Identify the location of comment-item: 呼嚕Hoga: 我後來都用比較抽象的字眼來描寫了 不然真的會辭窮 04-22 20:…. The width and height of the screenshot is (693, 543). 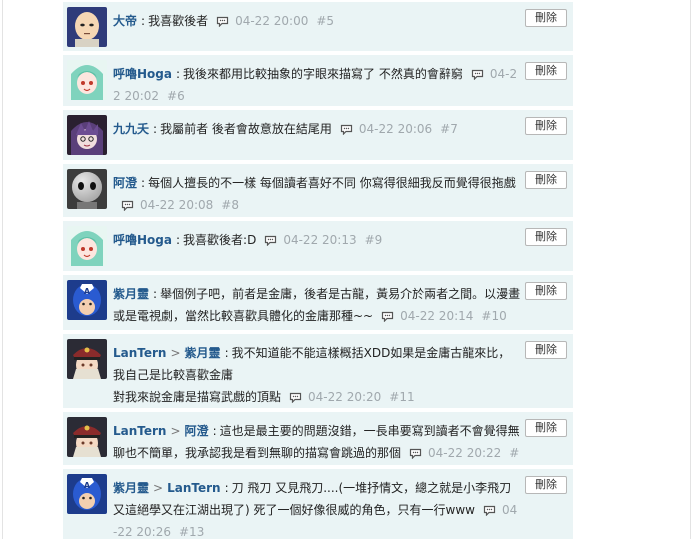
(318, 80).